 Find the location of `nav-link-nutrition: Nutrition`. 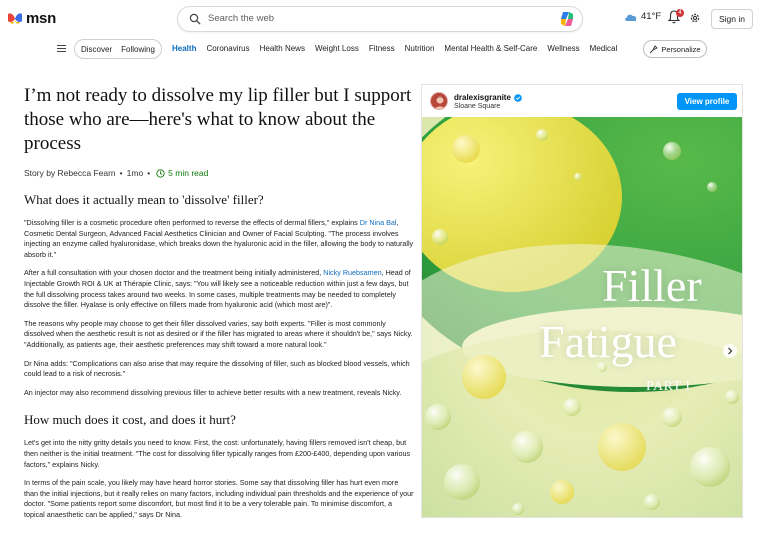

nav-link-nutrition: Nutrition is located at coordinates (420, 48).